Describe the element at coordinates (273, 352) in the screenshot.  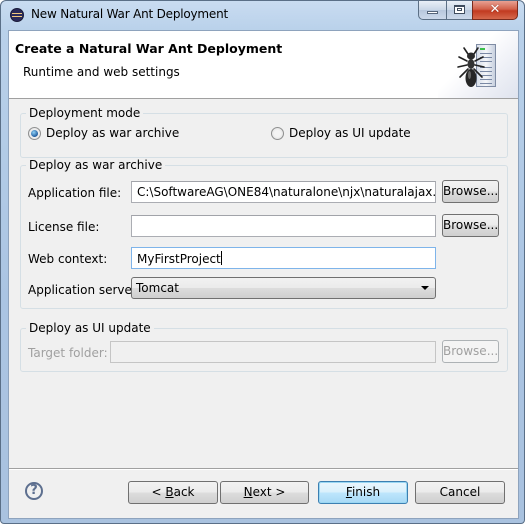
I see `target-folder-input` at that location.